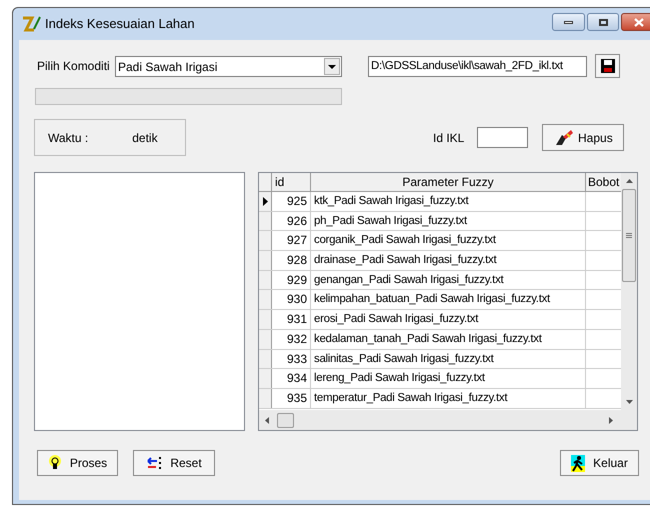 Image resolution: width=650 pixels, height=506 pixels. What do you see at coordinates (599, 463) in the screenshot?
I see `keluar-button: Keluar` at bounding box center [599, 463].